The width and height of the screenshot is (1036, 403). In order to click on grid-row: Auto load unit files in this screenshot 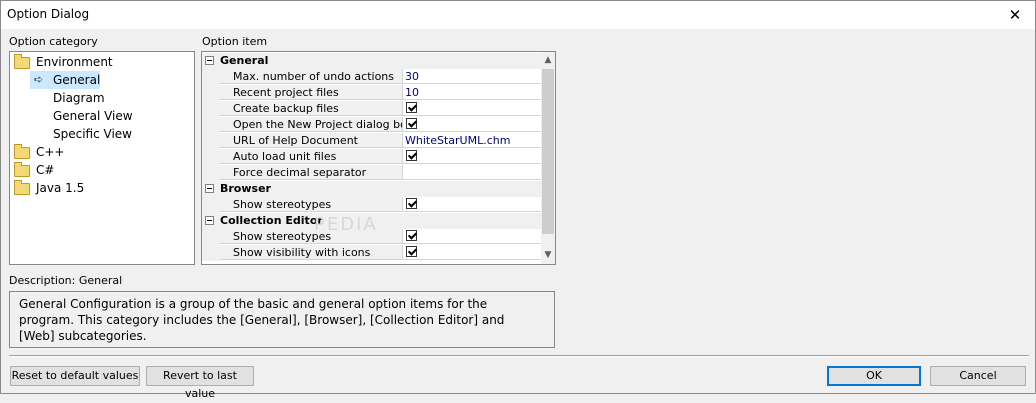, I will do `click(371, 157)`.